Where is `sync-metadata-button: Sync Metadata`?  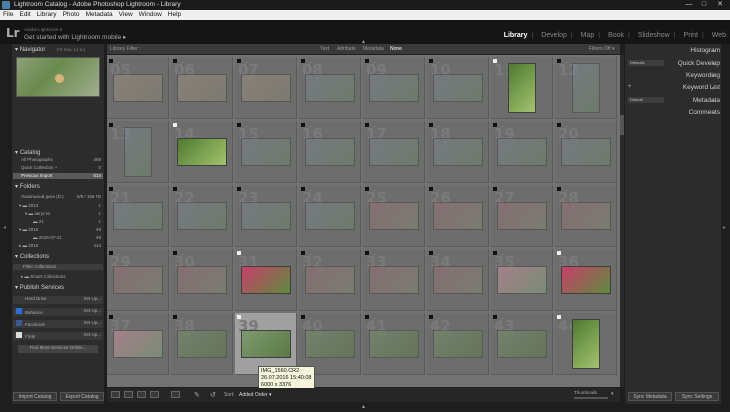 sync-metadata-button: Sync Metadata is located at coordinates (650, 396).